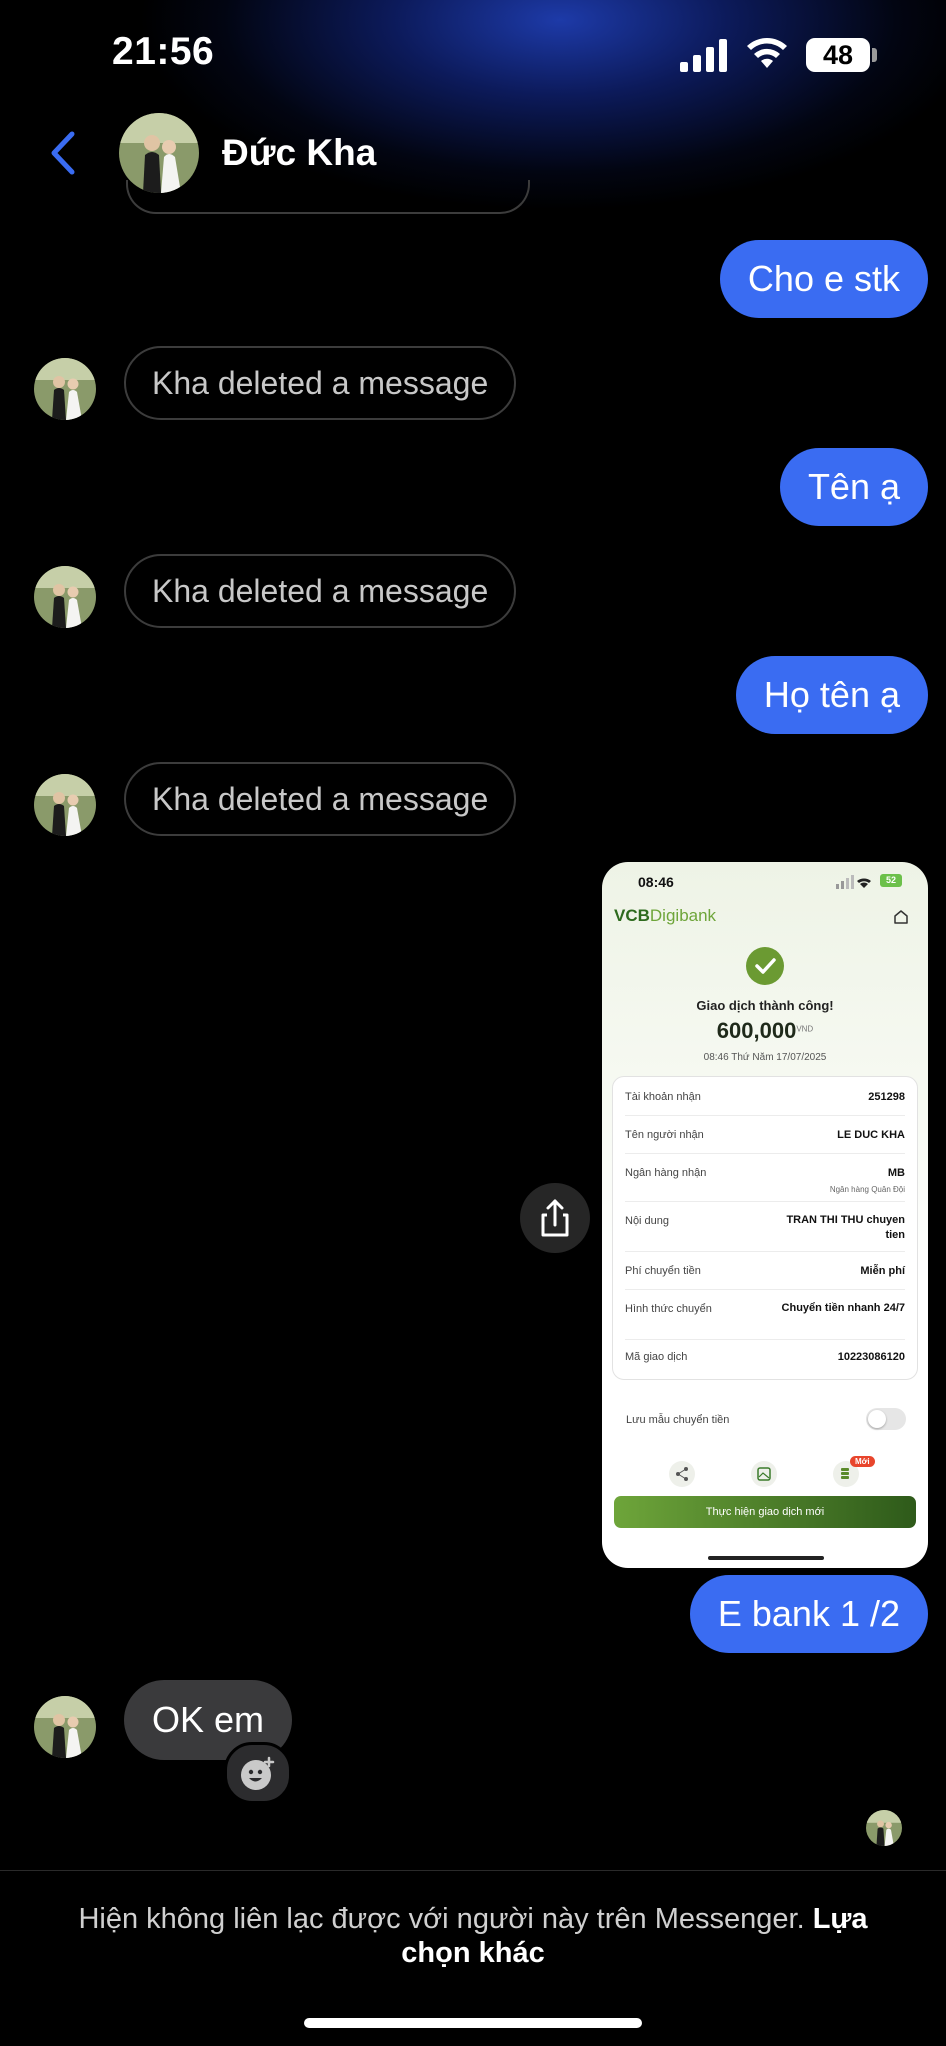 The image size is (946, 2046). Describe the element at coordinates (663, 1271) in the screenshot. I see `detail-label: Phí chuyển tiền` at that location.